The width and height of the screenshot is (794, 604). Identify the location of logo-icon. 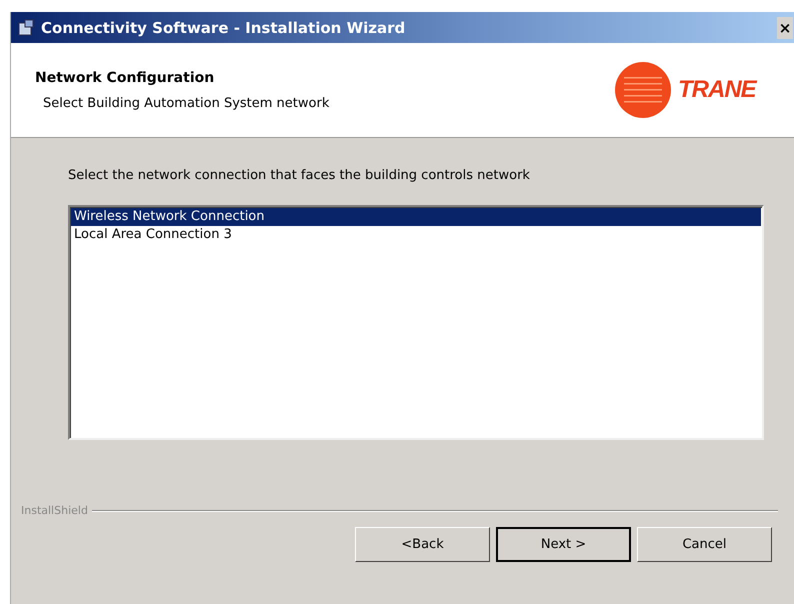
(643, 90).